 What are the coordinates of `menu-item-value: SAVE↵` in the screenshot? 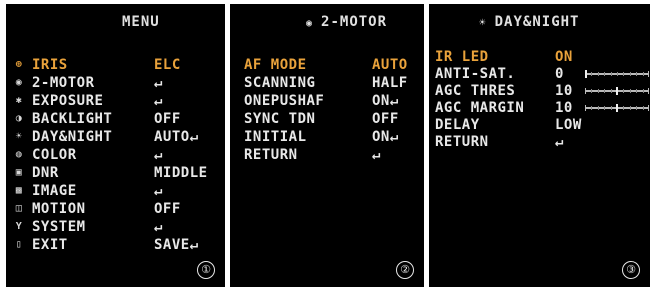 It's located at (176, 245).